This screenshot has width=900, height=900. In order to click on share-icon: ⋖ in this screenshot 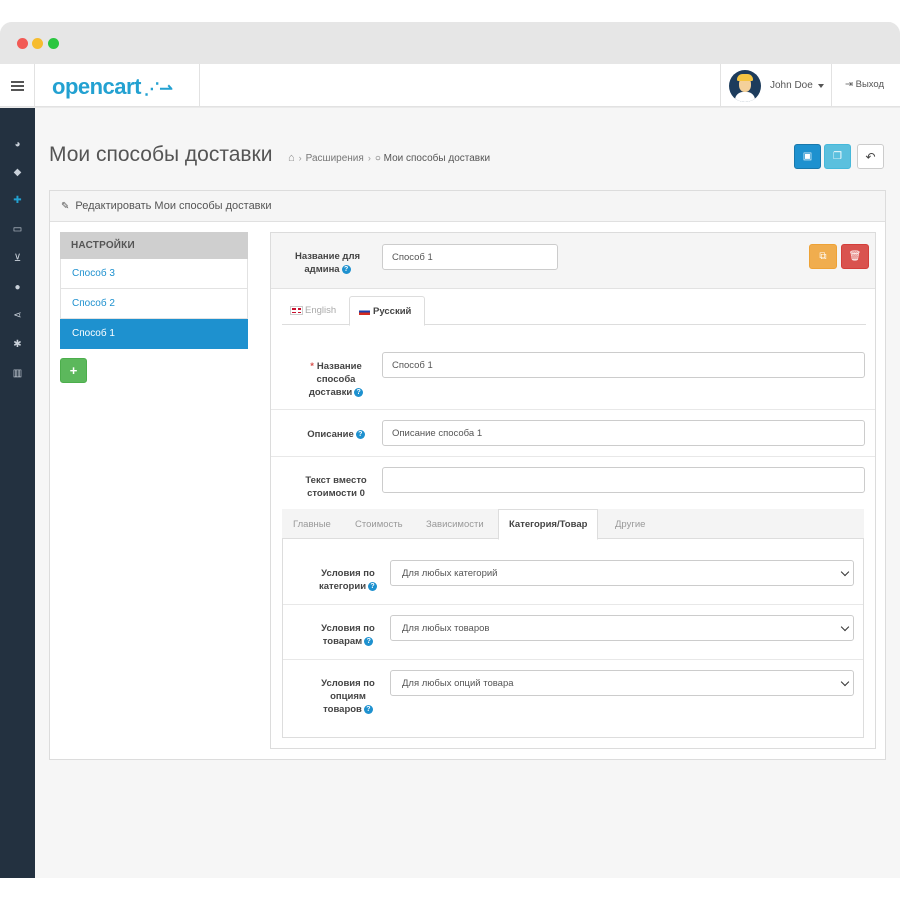, I will do `click(17, 315)`.